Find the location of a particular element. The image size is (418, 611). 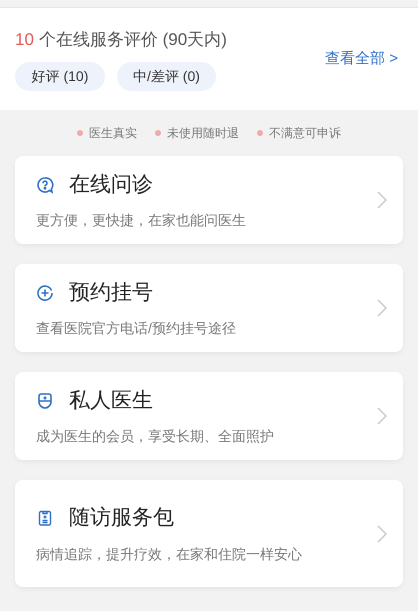

service-description: 成为医生的会员，享受长期、全面照护 is located at coordinates (155, 436).